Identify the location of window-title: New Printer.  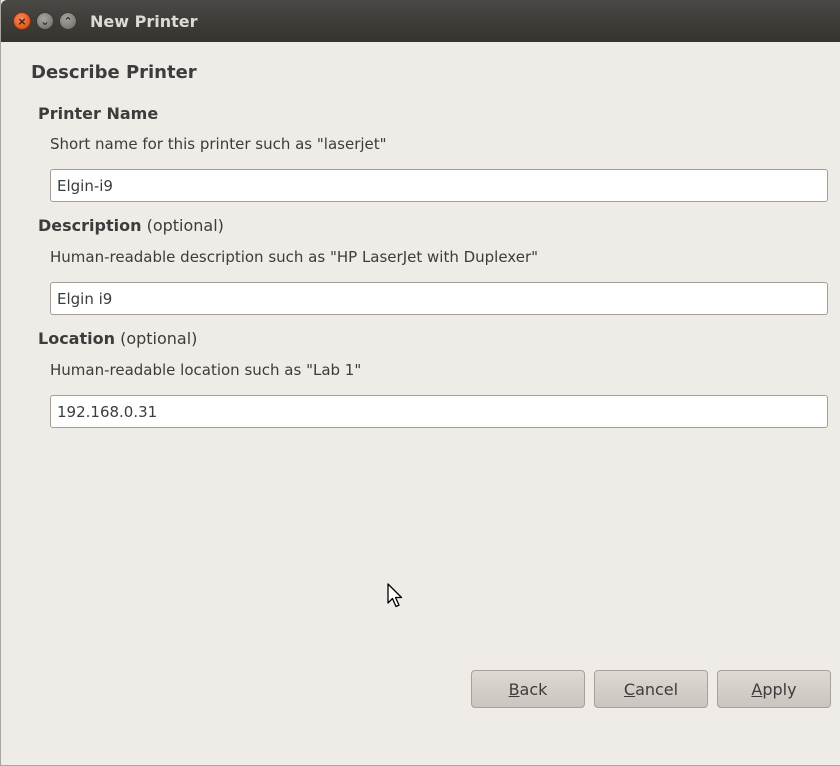
(144, 21).